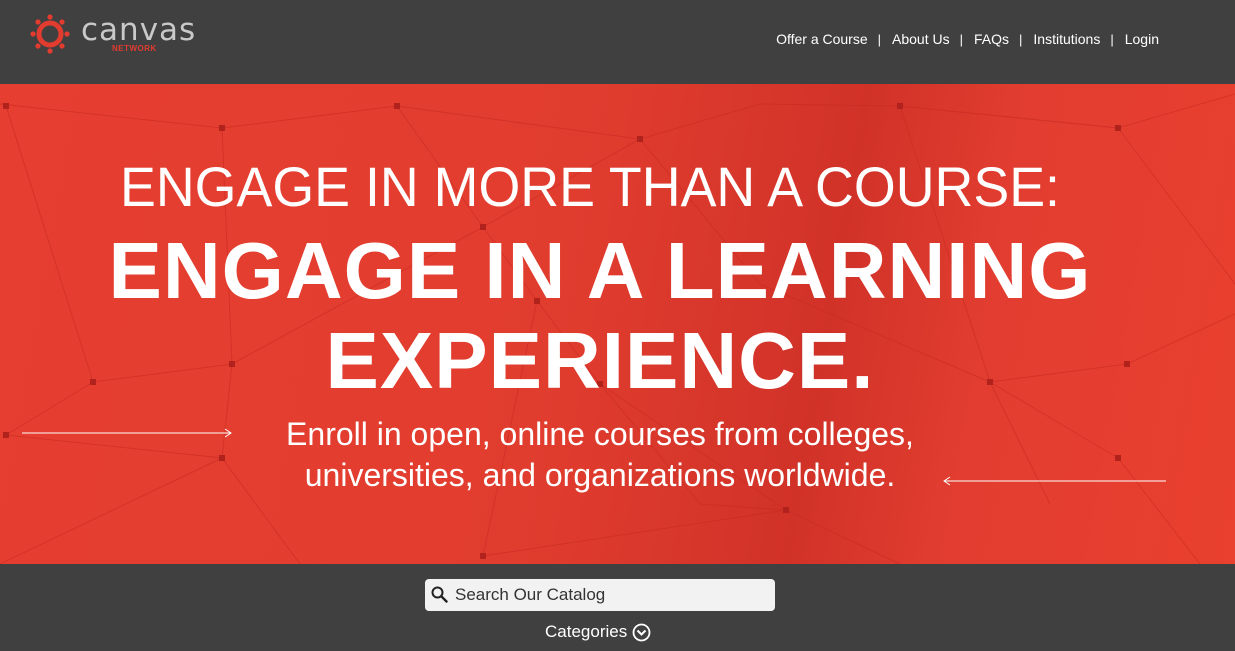 This screenshot has height=651, width=1235. I want to click on nav-offer-a-course: Offer a Course, so click(822, 39).